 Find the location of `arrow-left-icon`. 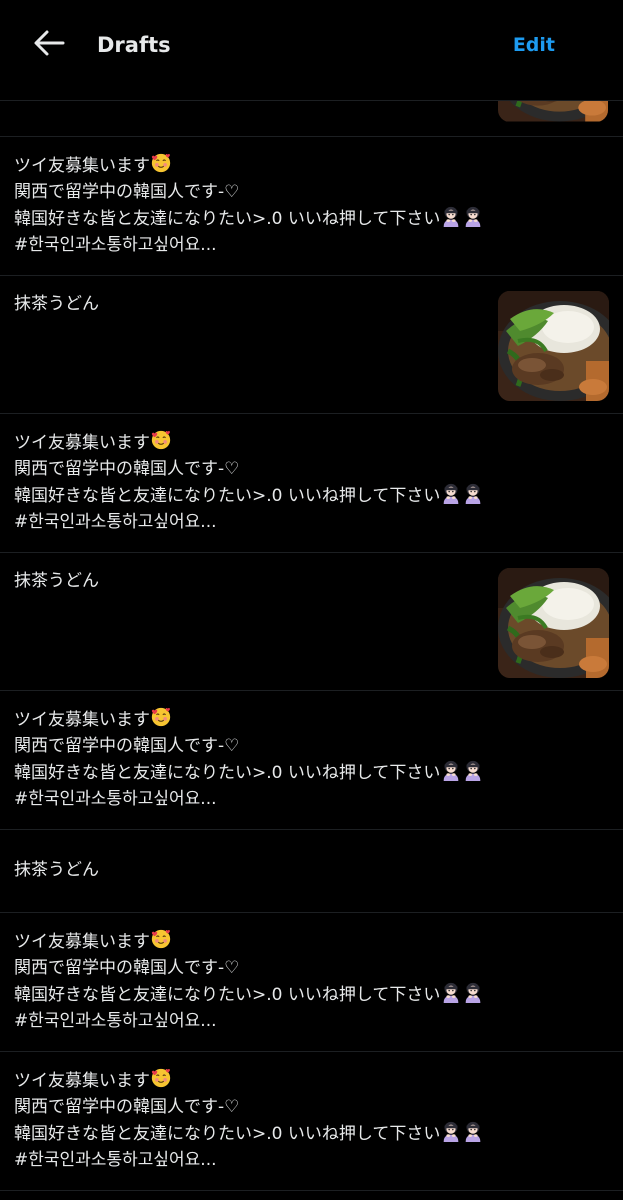

arrow-left-icon is located at coordinates (49, 45).